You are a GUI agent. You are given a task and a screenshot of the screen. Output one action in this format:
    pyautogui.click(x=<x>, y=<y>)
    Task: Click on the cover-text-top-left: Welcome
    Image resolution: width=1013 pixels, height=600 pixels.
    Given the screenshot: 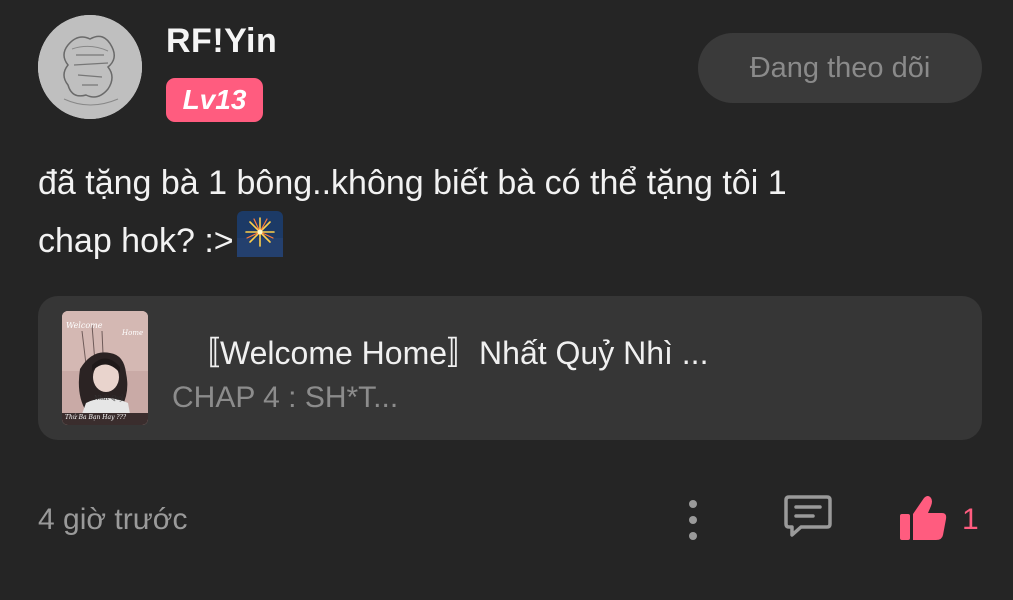 What is the action you would take?
    pyautogui.click(x=84, y=325)
    